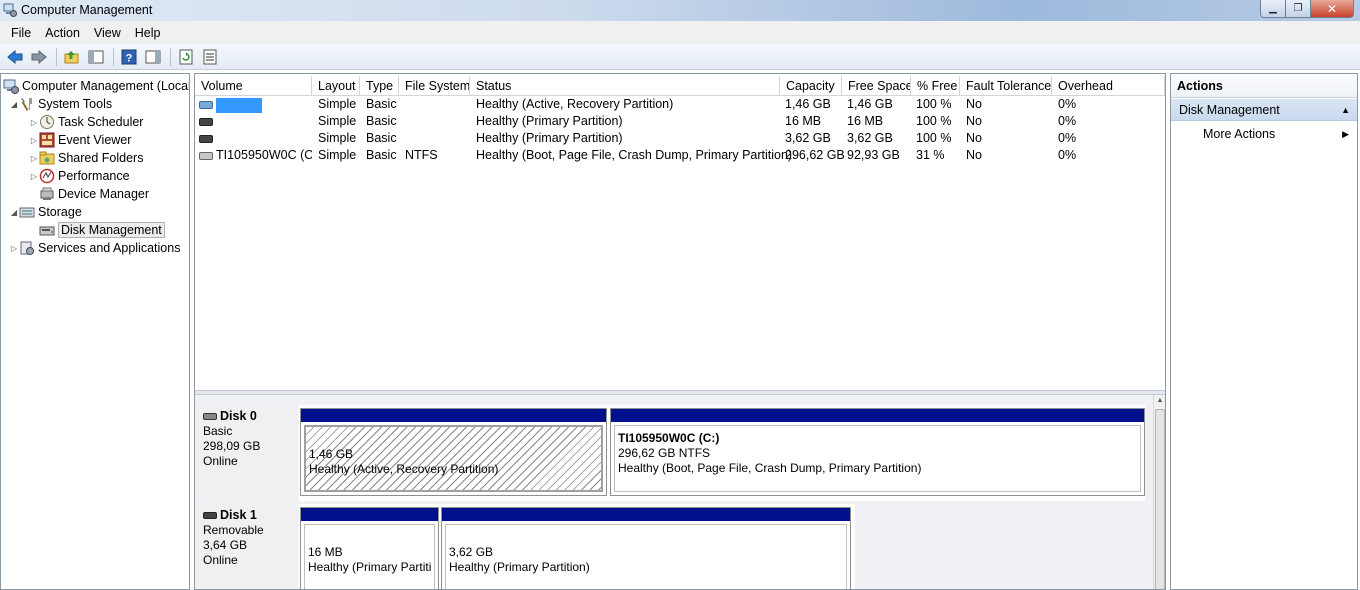 This screenshot has width=1360, height=590. I want to click on status-cell: Healthy (Primary Partition), so click(549, 121).